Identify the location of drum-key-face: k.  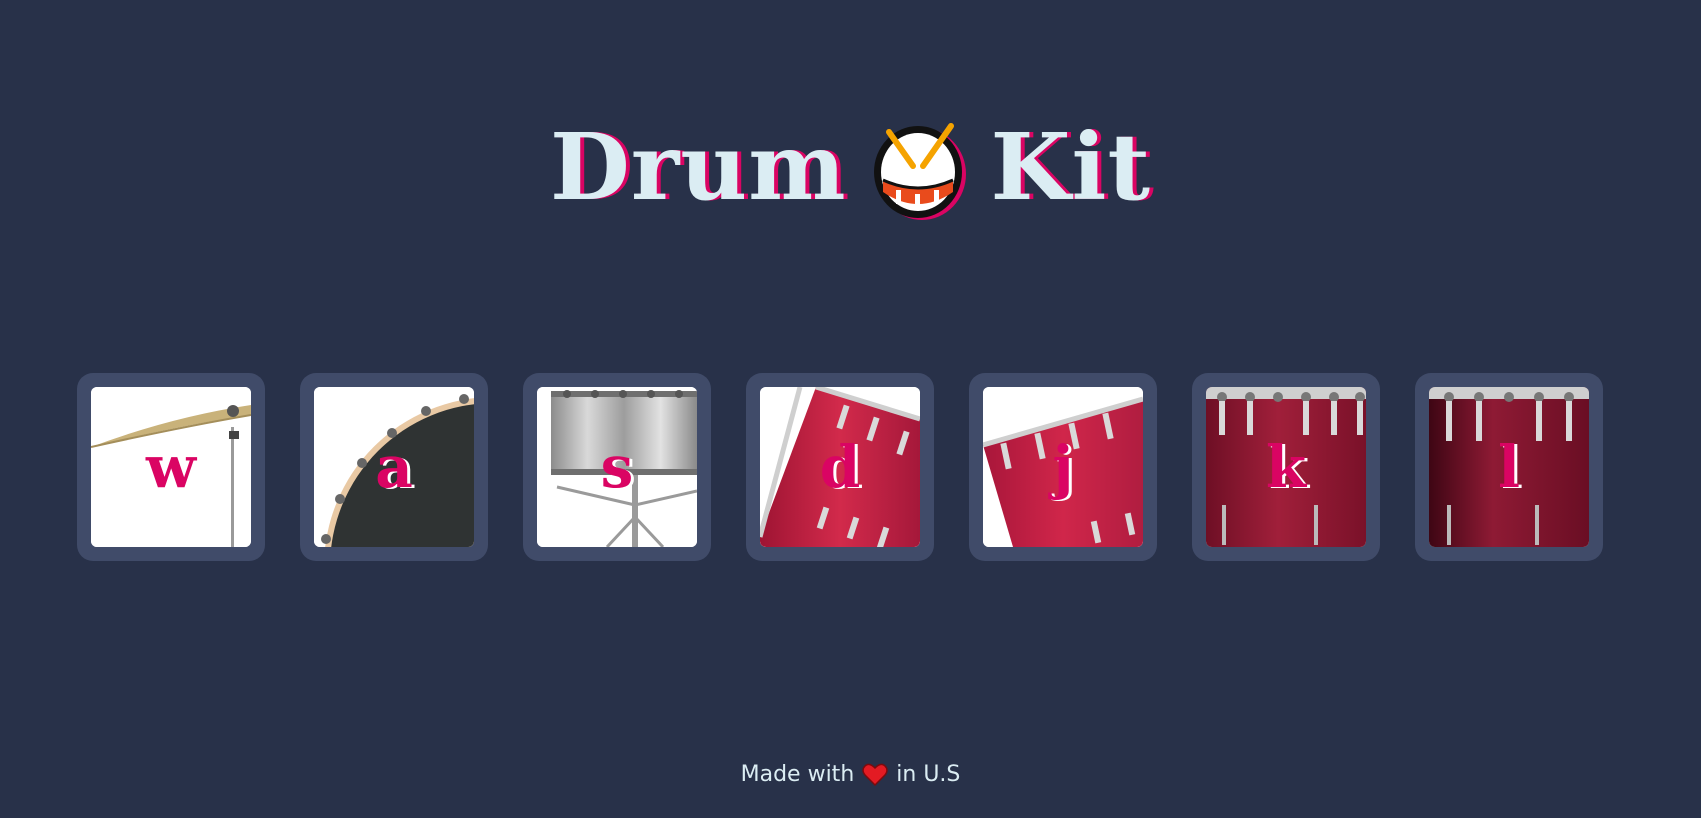
(1286, 467).